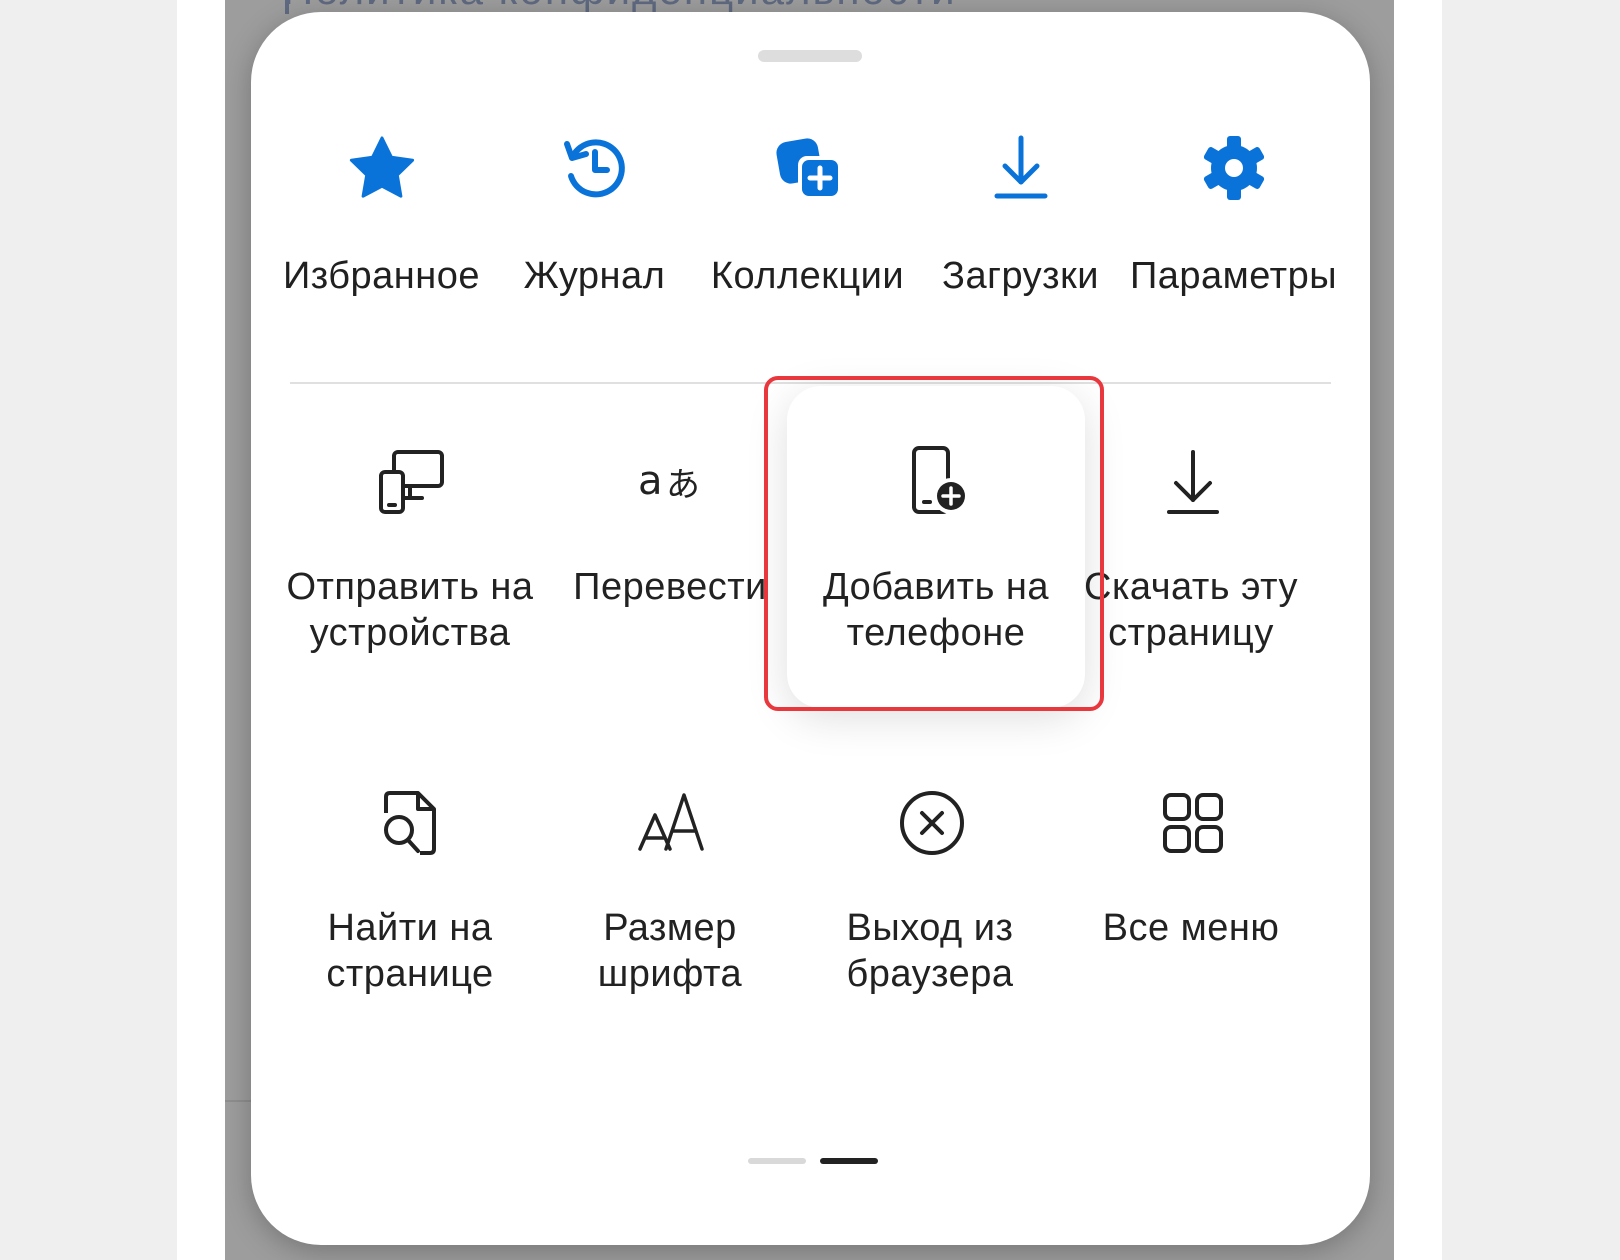  I want to click on translate-icon: a あ, so click(669, 481).